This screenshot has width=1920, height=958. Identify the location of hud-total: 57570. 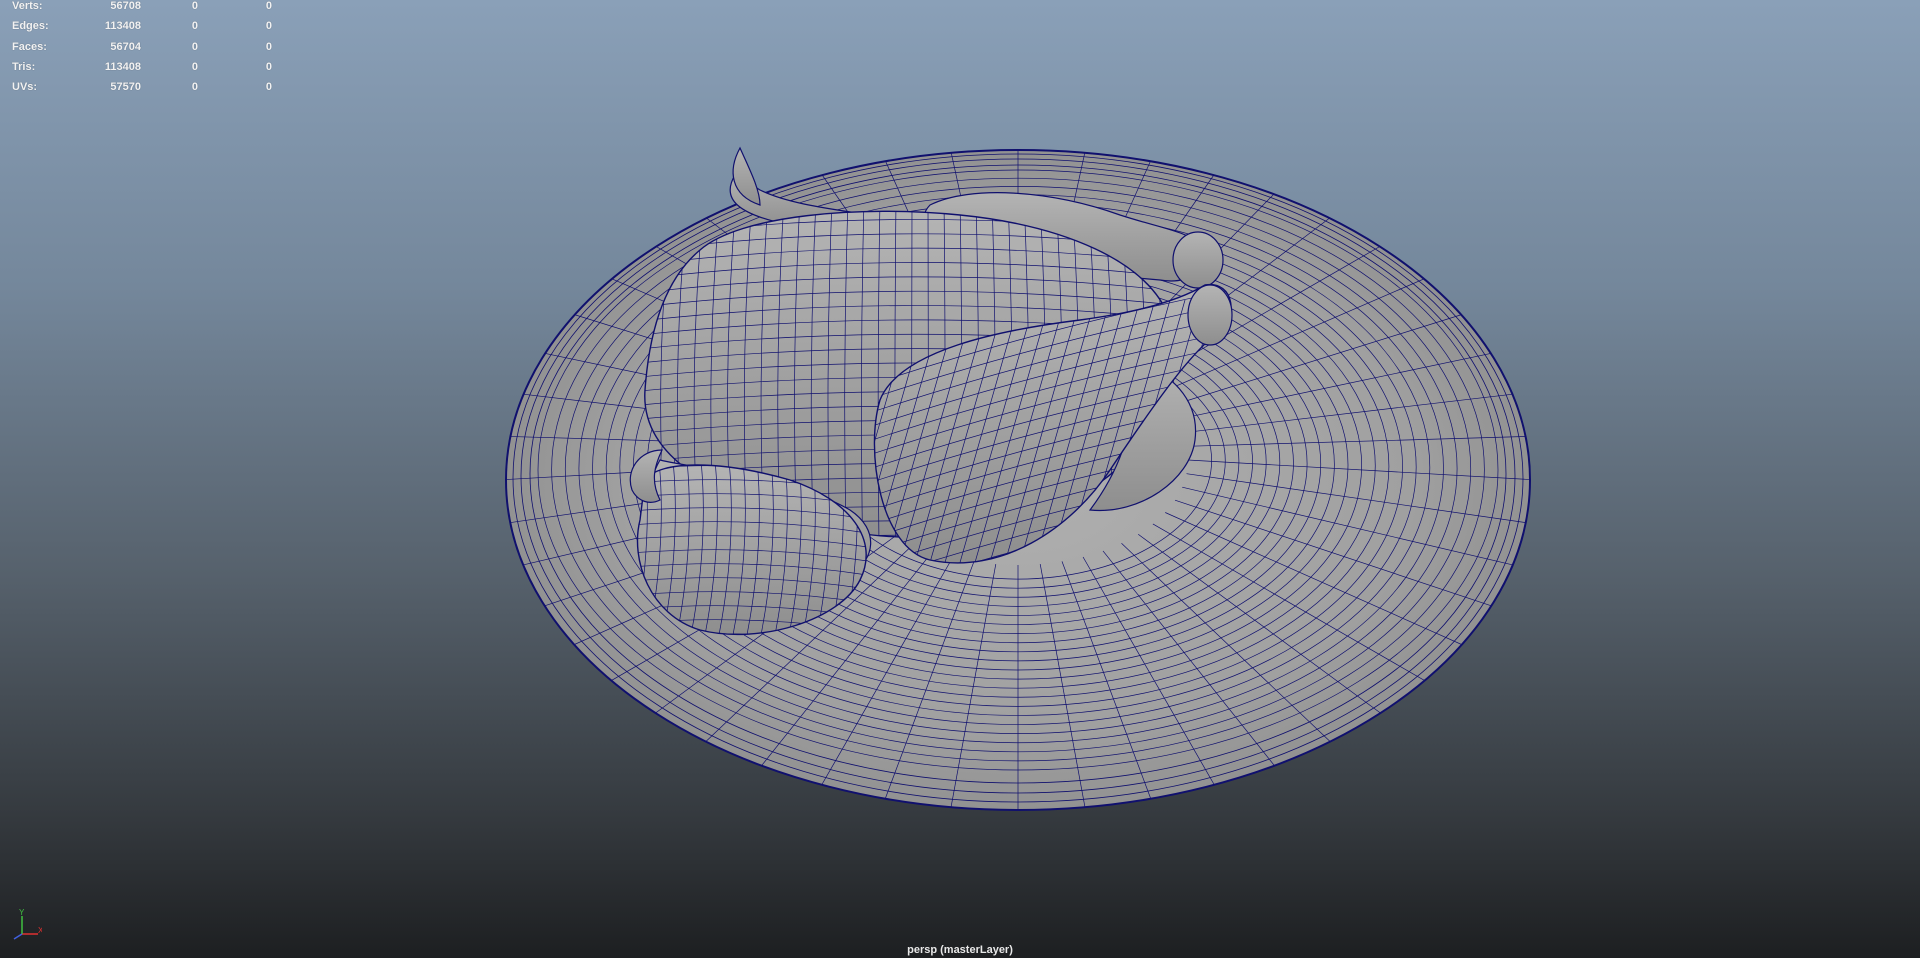
(125, 87).